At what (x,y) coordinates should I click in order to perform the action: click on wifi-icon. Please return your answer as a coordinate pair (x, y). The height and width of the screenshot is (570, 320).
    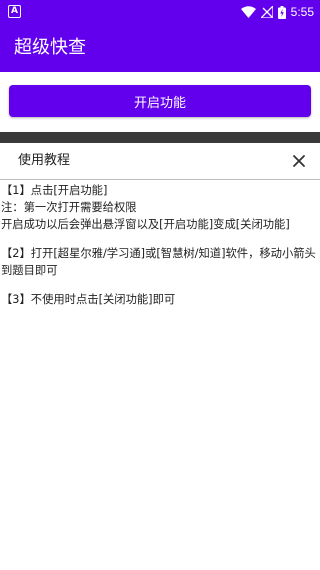
    Looking at the image, I should click on (248, 12).